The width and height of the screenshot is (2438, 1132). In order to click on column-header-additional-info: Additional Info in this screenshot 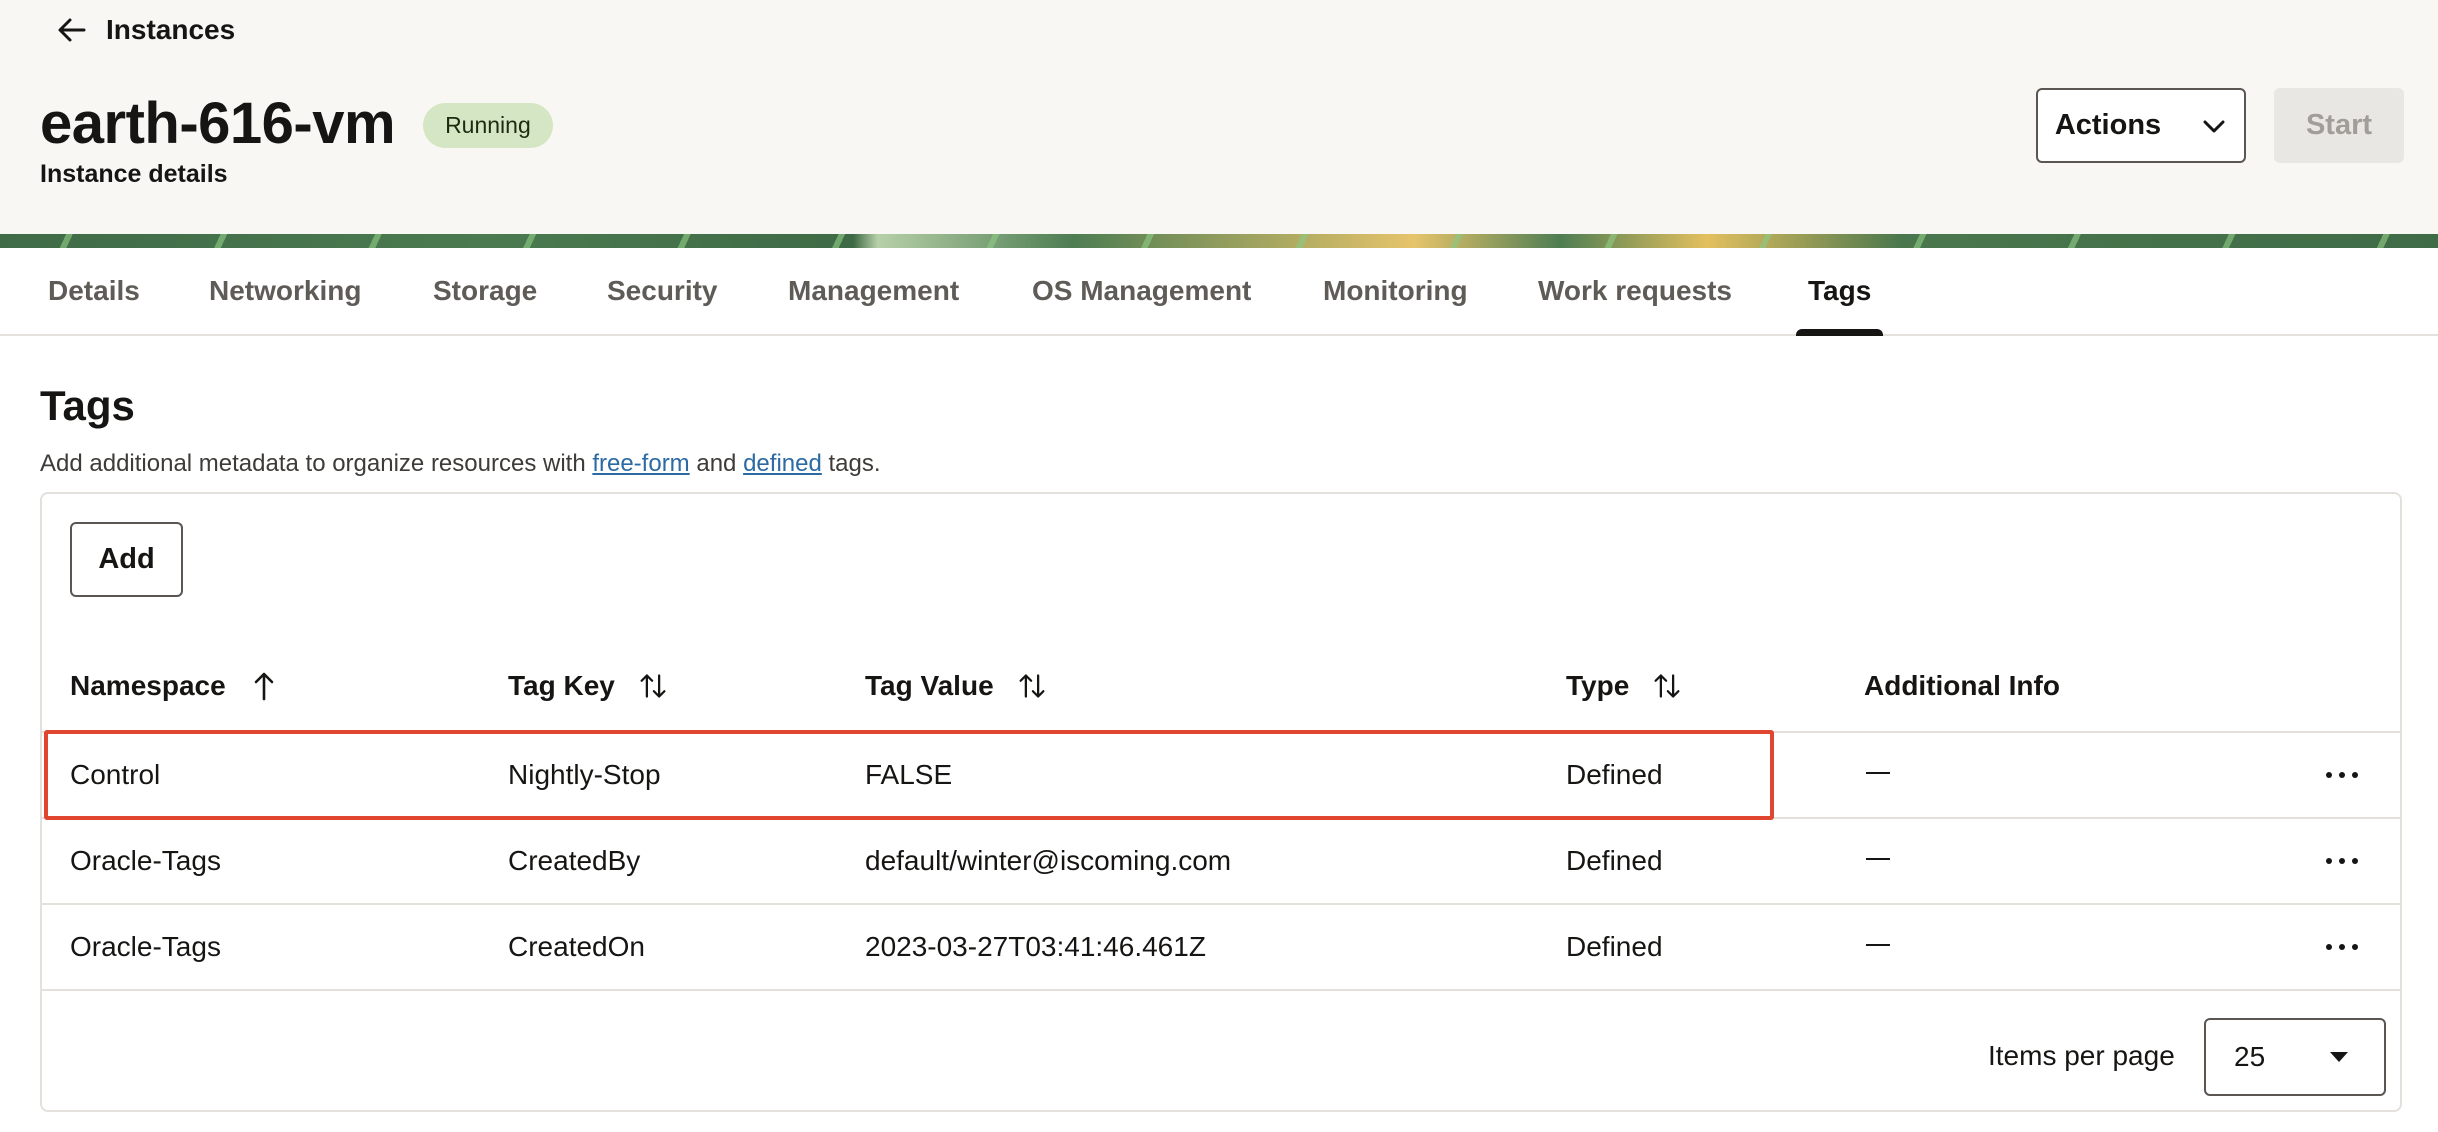, I will do `click(1962, 686)`.